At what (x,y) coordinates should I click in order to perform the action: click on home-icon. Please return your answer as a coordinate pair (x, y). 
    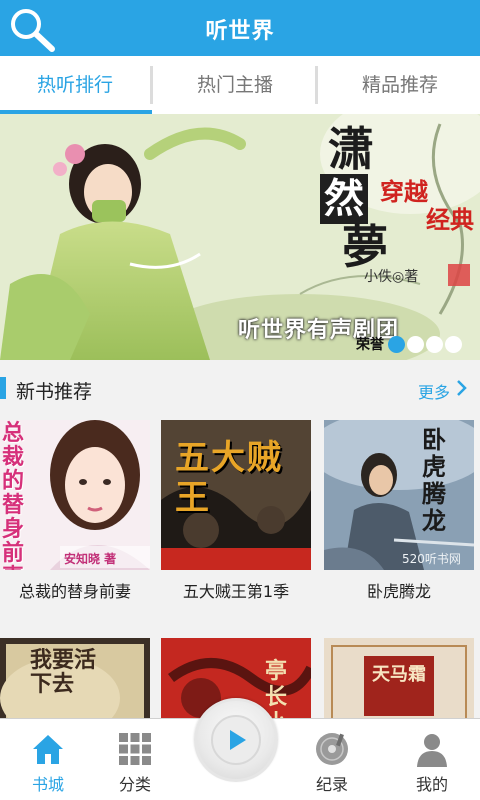
    Looking at the image, I should click on (48, 749).